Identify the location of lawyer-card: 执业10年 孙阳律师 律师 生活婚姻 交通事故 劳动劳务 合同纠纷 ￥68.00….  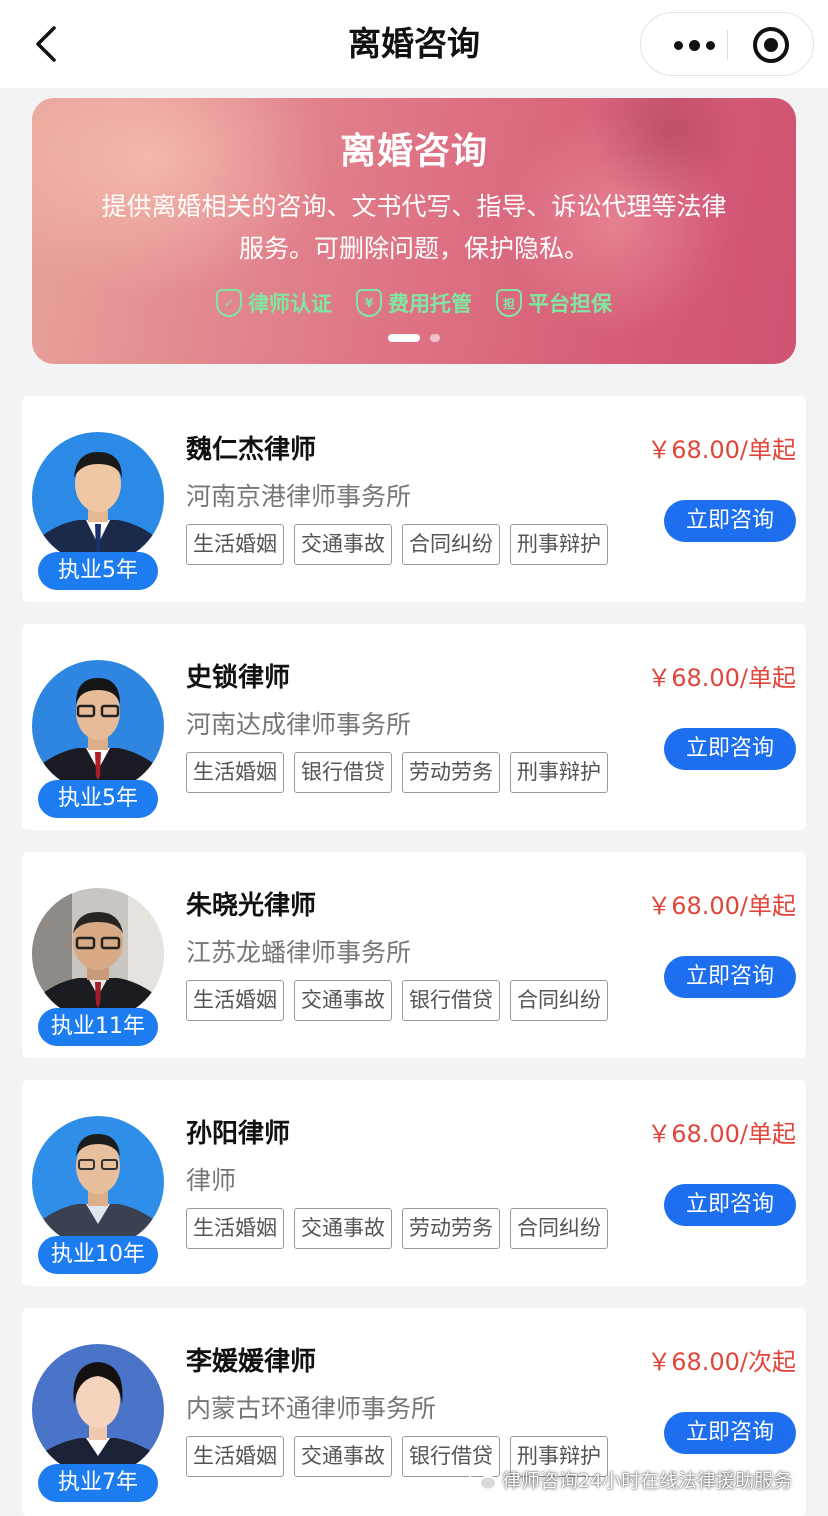
(414, 1183).